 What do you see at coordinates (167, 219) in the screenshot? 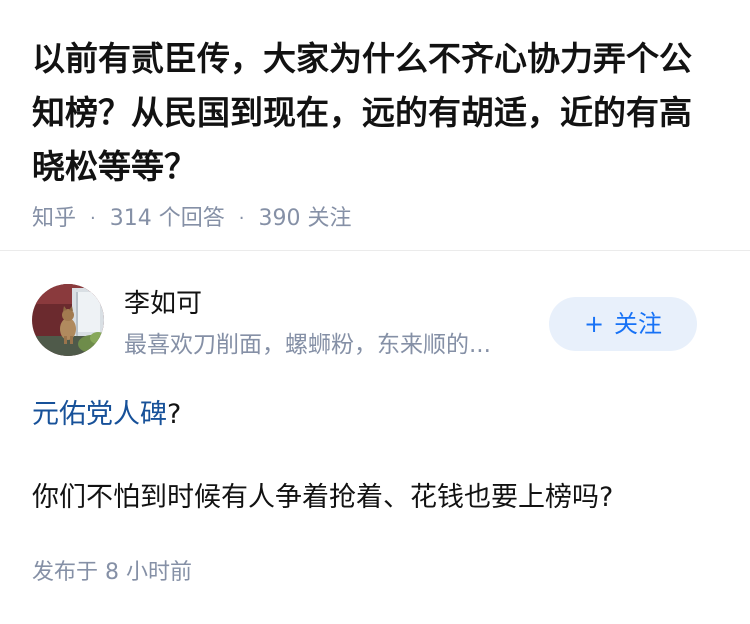
I see `answer-count: 314 个回答` at bounding box center [167, 219].